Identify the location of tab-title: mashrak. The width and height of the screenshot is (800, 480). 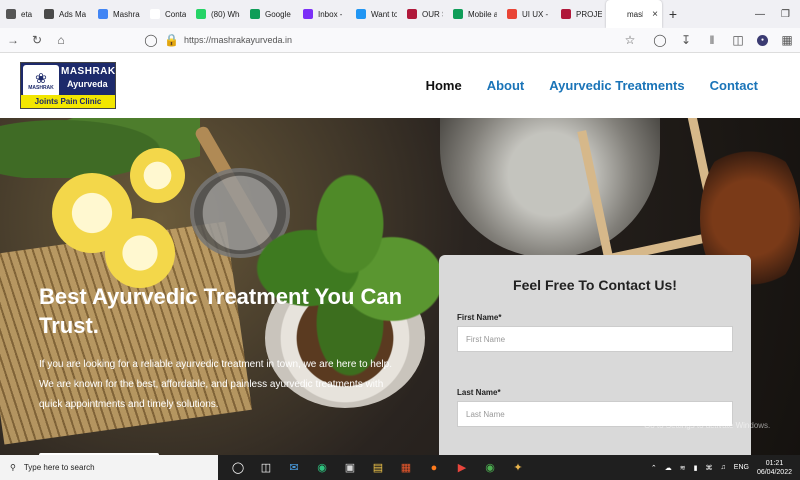
(635, 14).